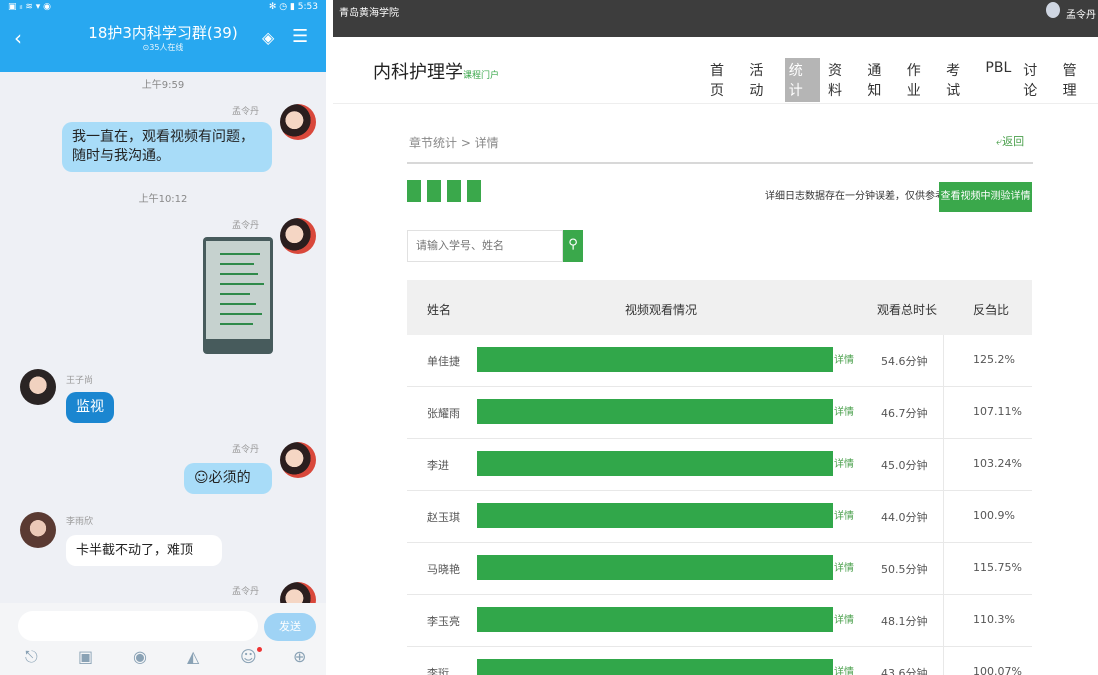  I want to click on breadcrumb: 章节统计 > 详情, so click(454, 142).